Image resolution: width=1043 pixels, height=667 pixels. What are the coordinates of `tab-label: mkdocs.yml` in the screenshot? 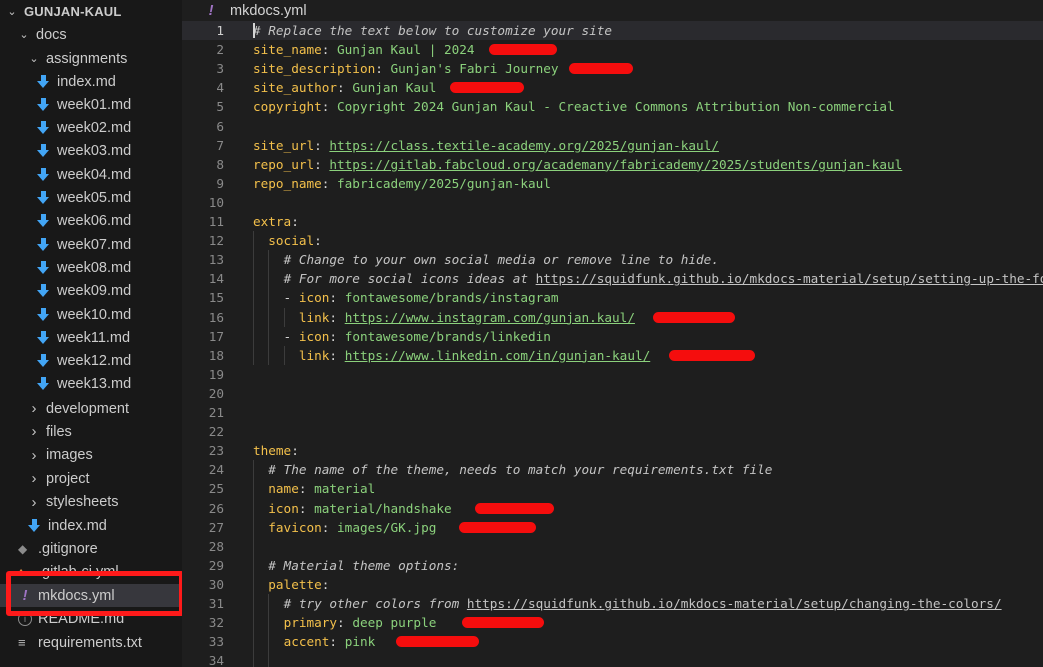 It's located at (268, 11).